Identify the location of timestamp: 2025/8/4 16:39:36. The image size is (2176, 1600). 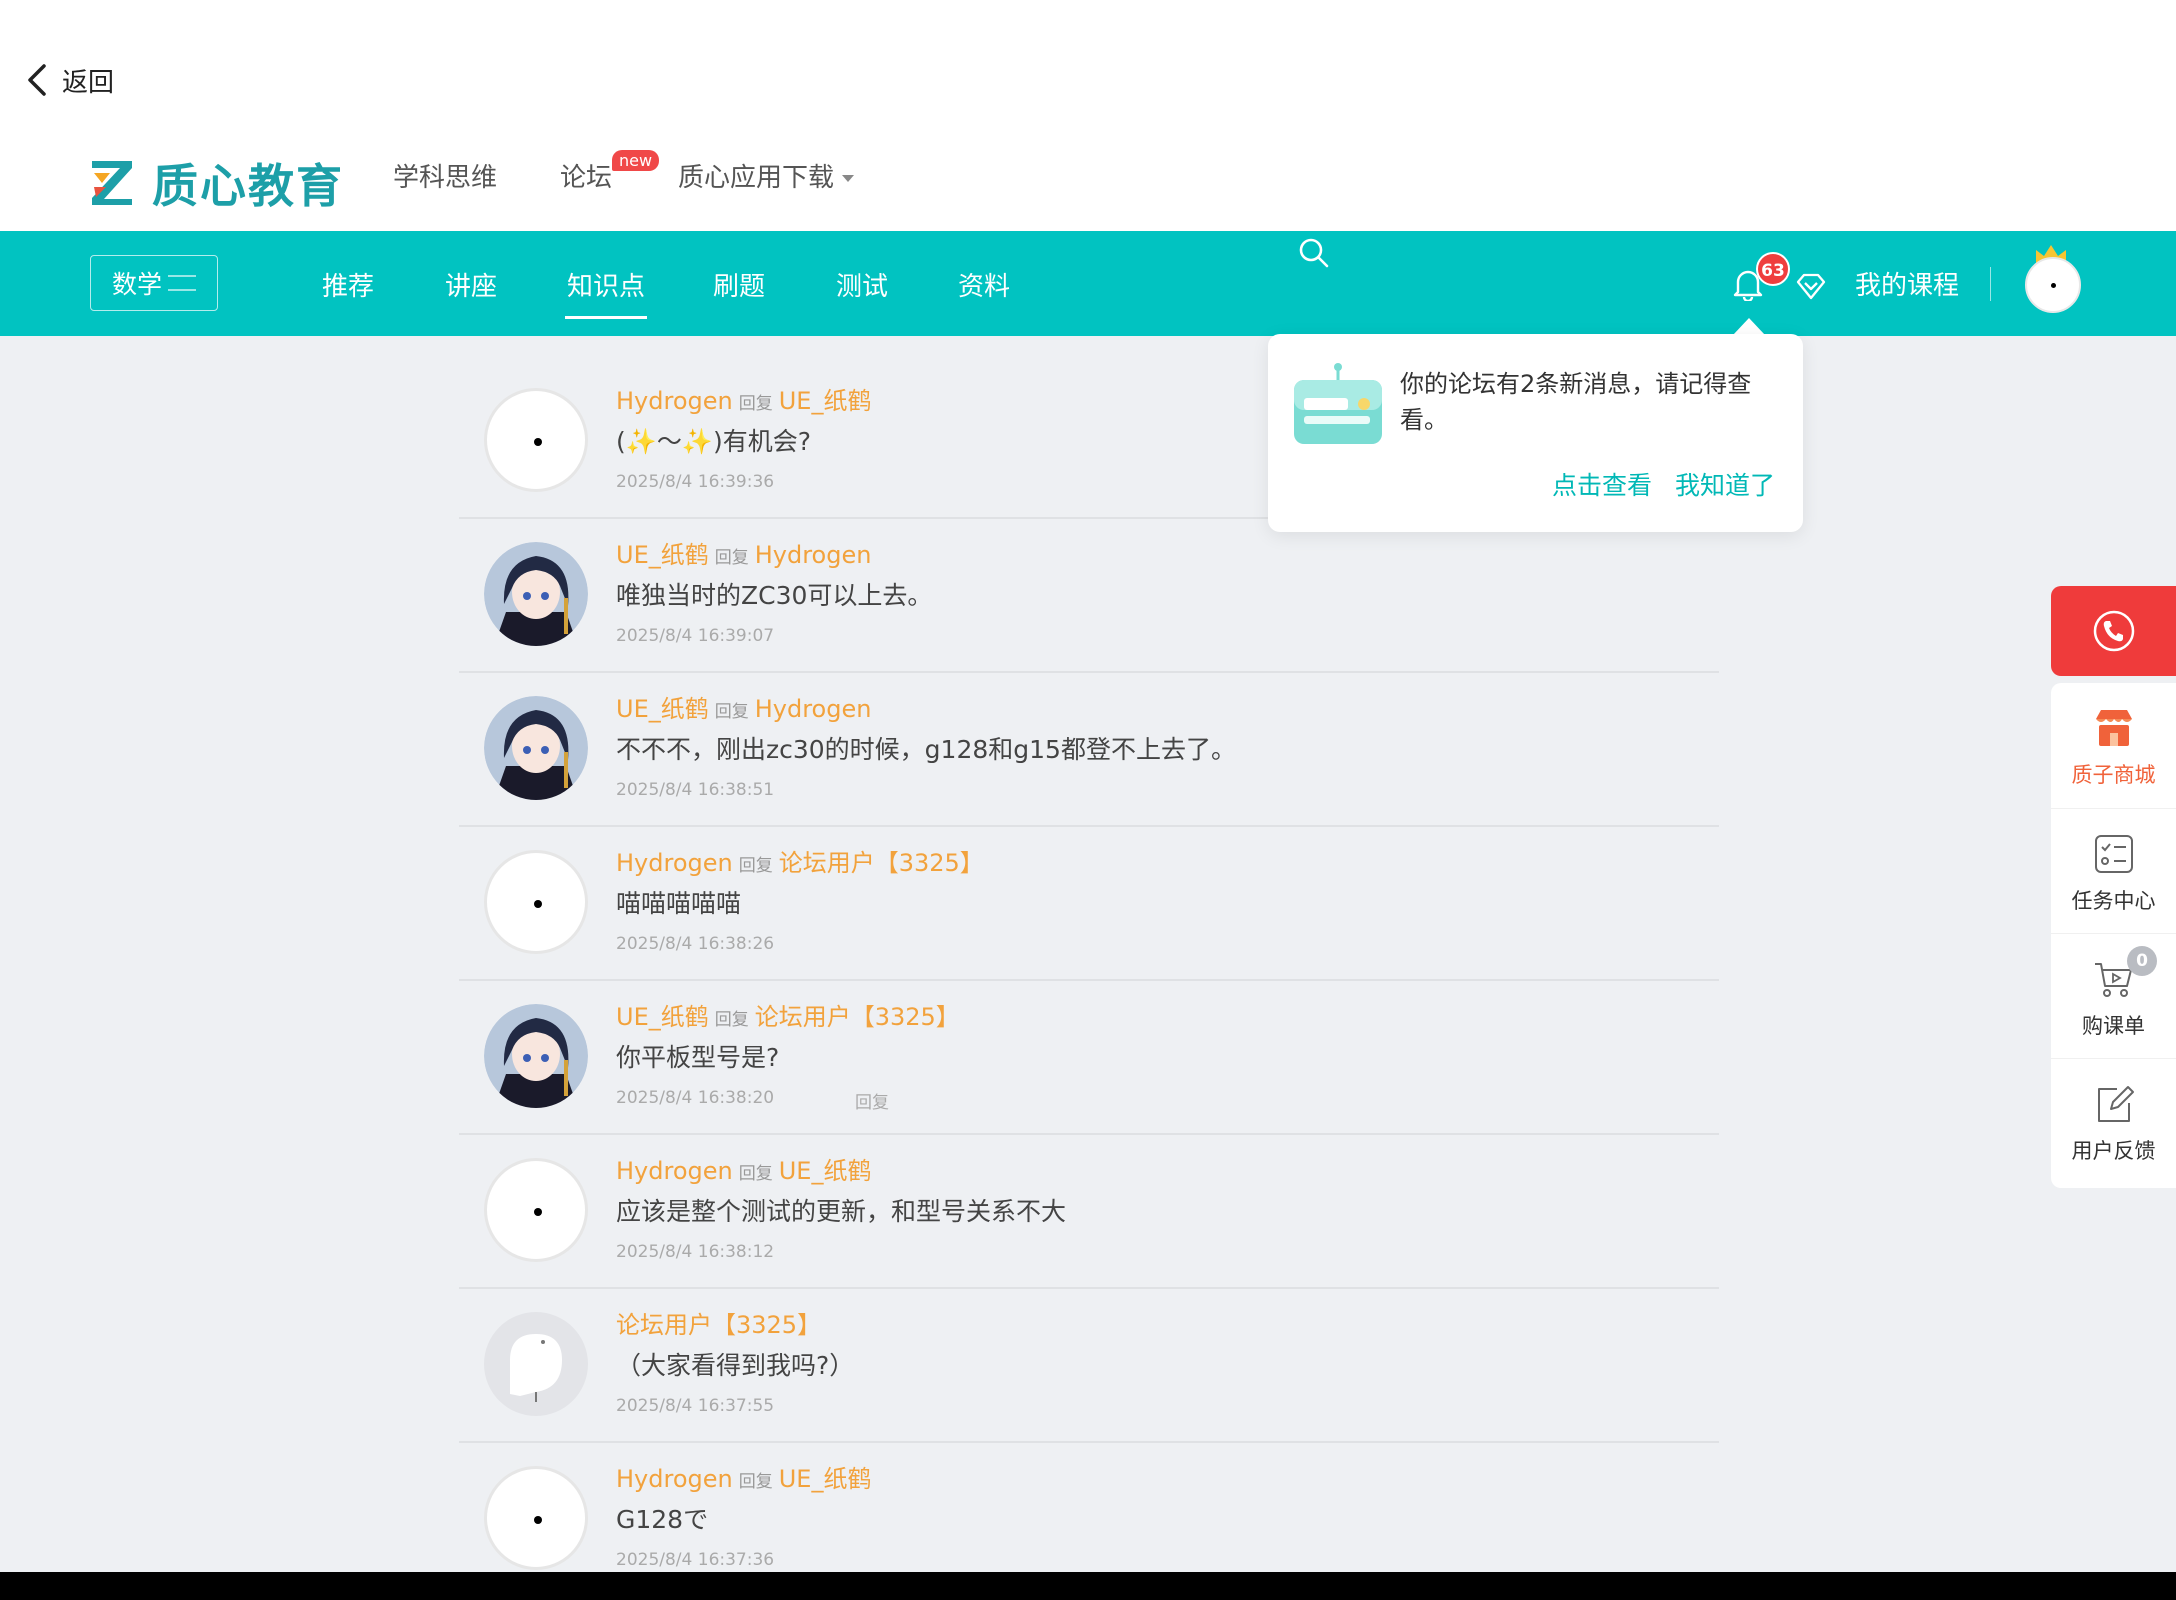
(695, 482).